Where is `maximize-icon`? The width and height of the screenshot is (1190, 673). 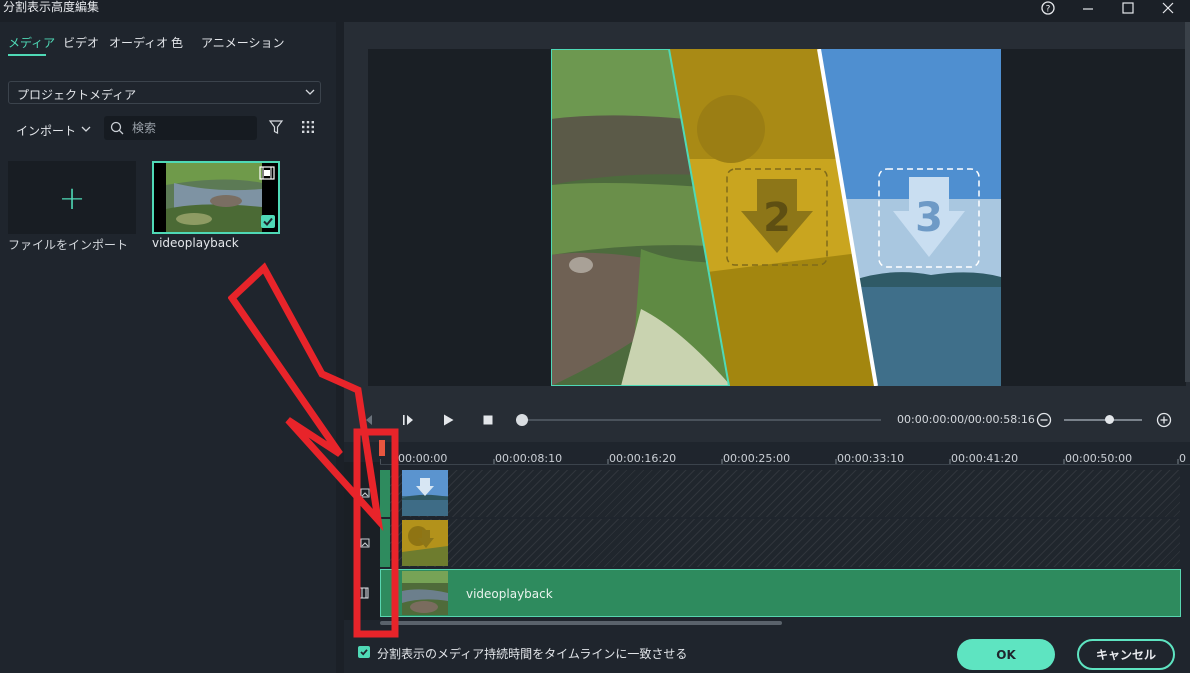 maximize-icon is located at coordinates (1128, 8).